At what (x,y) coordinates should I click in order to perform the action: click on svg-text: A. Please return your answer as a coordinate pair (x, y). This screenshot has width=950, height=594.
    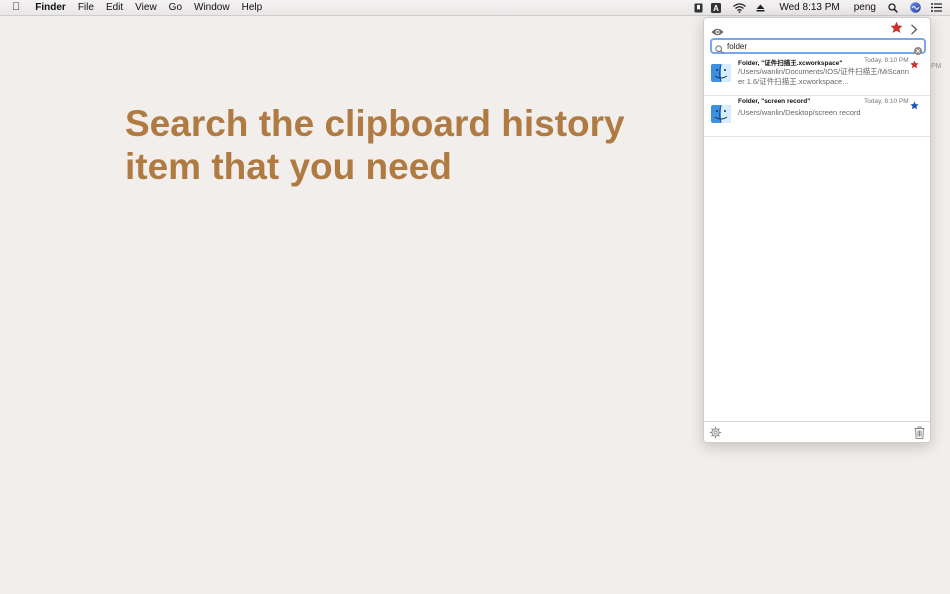
    Looking at the image, I should click on (716, 8).